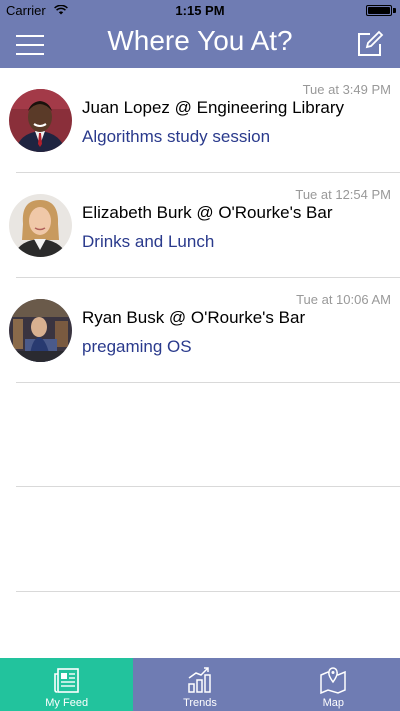 The width and height of the screenshot is (400, 711). I want to click on bar-chart-icon, so click(199, 680).